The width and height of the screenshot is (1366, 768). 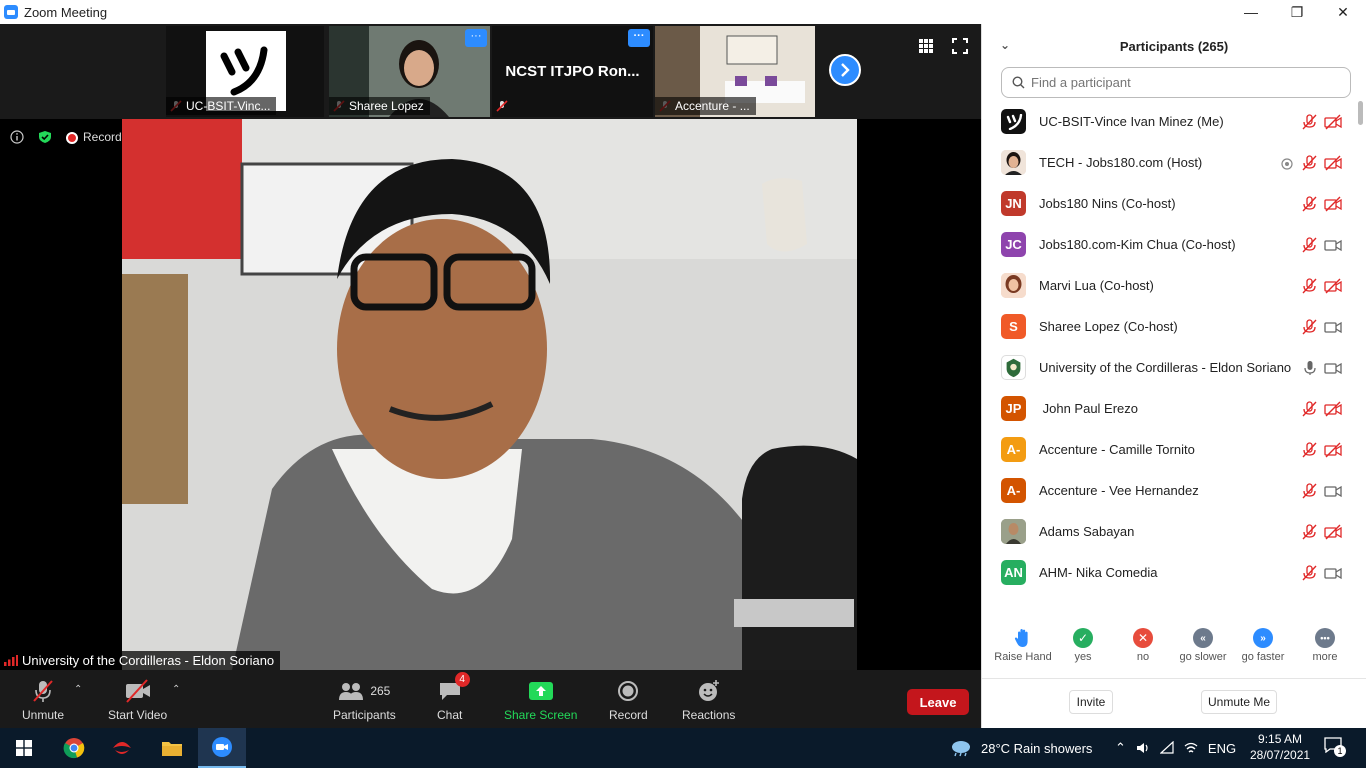 I want to click on tray-overflow-chevron-icon: ⌃, so click(x=1120, y=748).